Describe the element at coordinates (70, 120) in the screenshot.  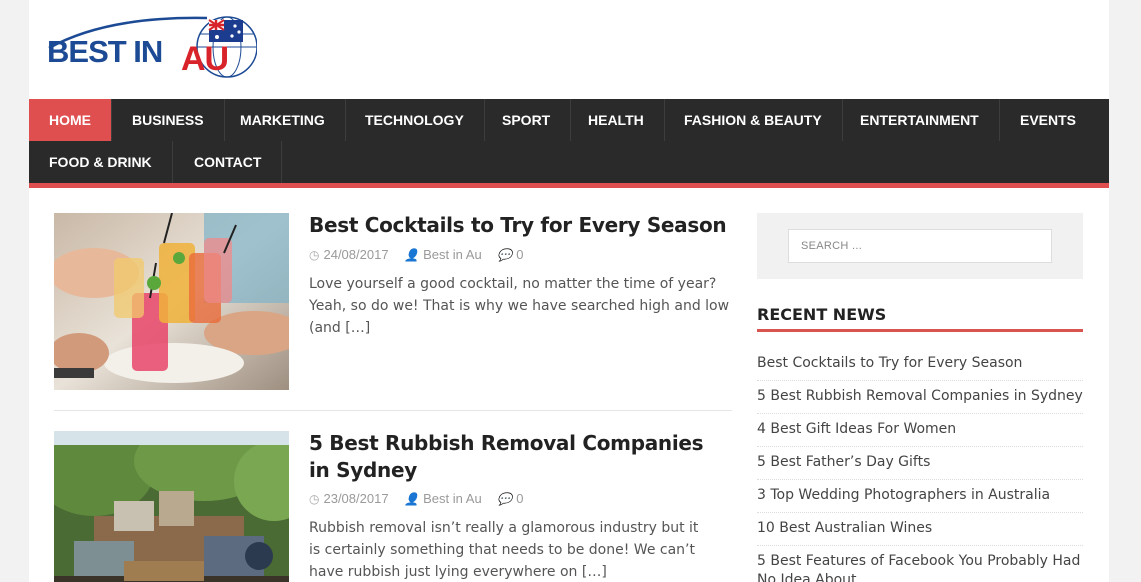
I see `nav-item-home: HOME` at that location.